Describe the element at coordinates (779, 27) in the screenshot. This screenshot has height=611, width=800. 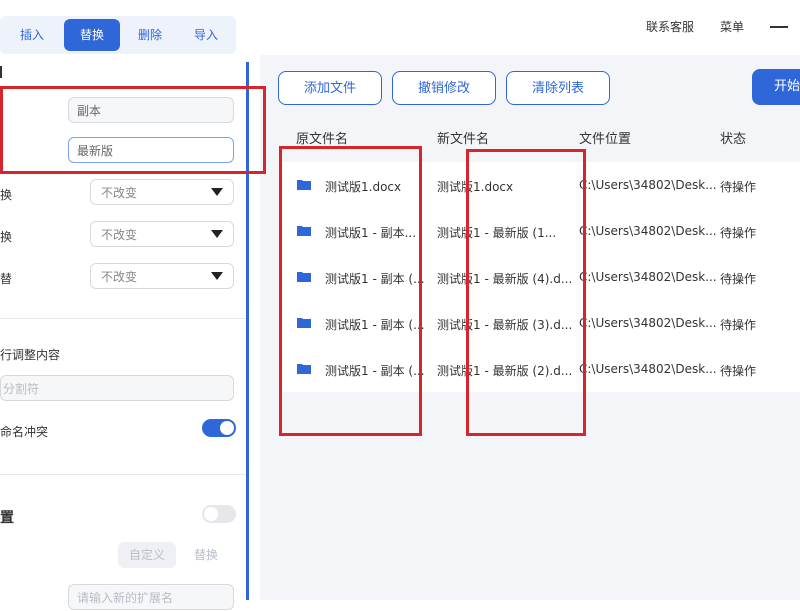
I see `minimize-icon` at that location.